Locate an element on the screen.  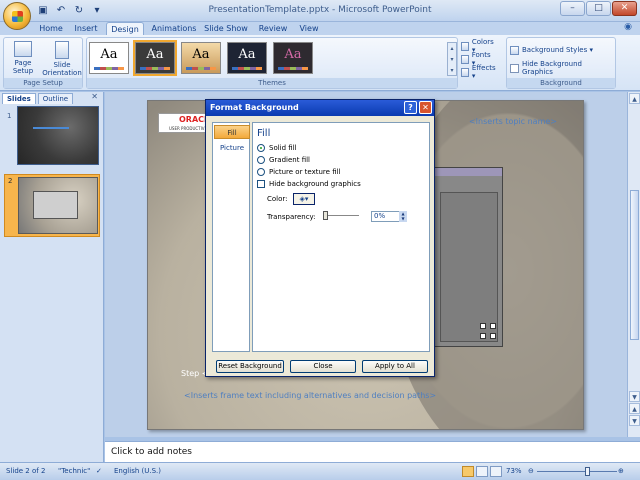
reset-background-button: Reset Background is located at coordinates (250, 366).